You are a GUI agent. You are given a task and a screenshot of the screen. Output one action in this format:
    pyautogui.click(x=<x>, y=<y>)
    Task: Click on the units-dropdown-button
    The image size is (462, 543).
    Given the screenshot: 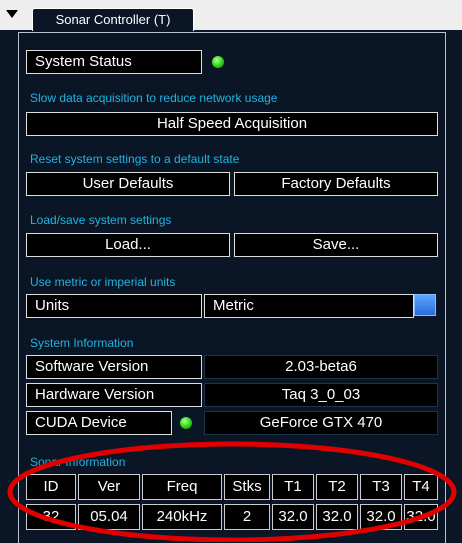 What is the action you would take?
    pyautogui.click(x=425, y=305)
    